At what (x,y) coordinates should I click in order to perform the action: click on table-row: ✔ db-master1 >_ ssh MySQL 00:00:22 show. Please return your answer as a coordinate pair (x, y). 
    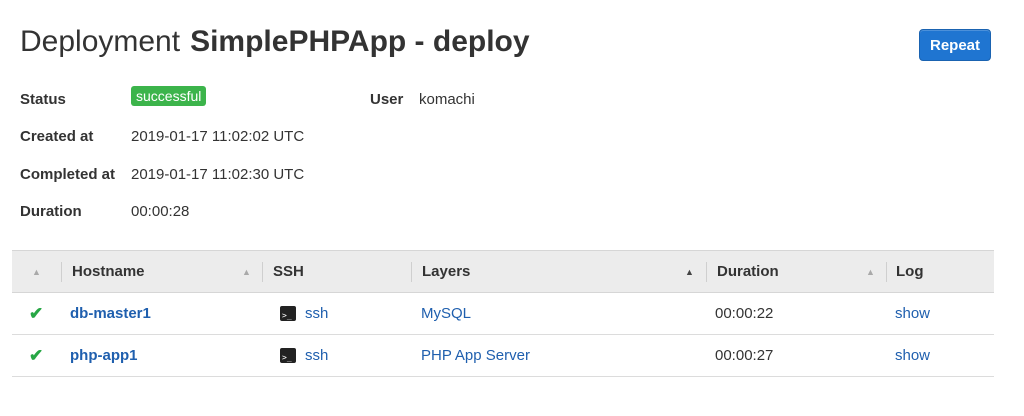
    Looking at the image, I should click on (503, 314).